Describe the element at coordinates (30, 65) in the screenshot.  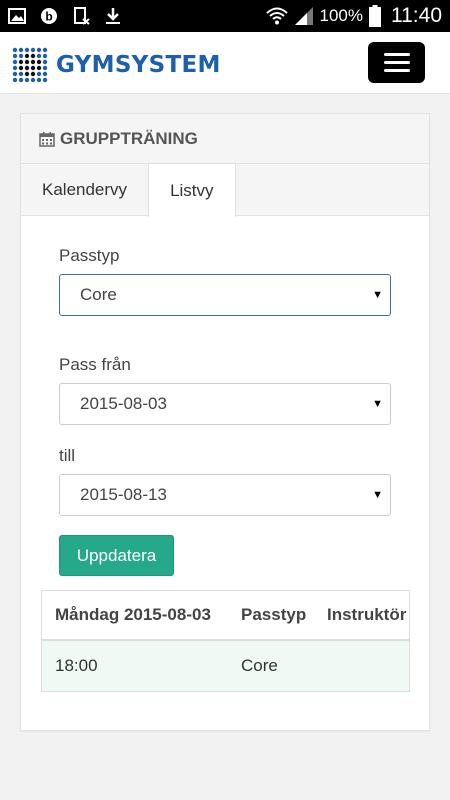
I see `logo-dots-icon` at that location.